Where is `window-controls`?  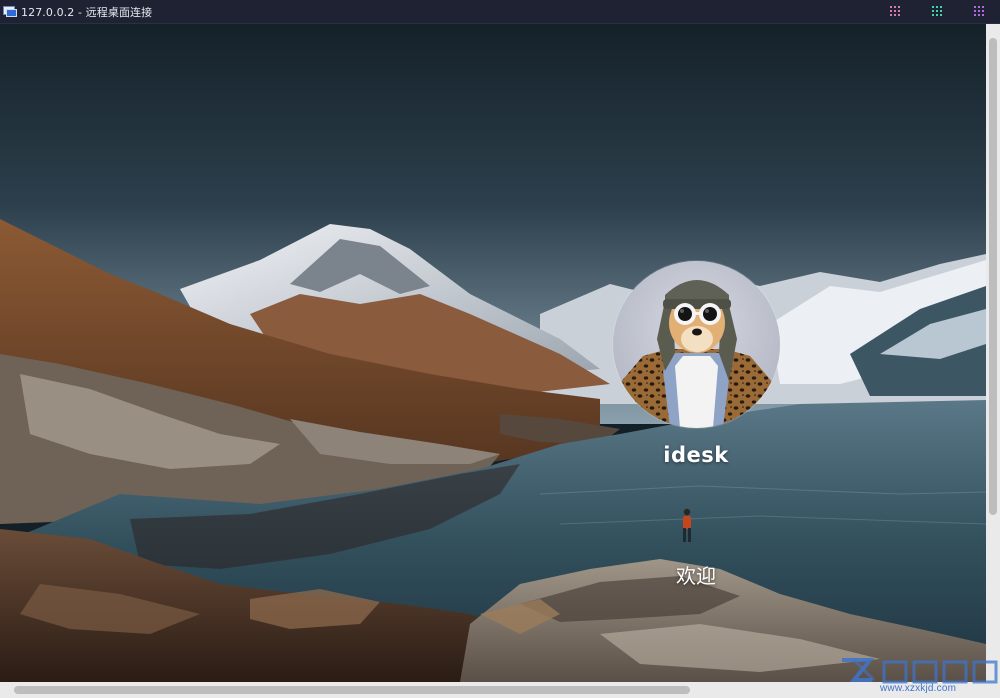 window-controls is located at coordinates (938, 12).